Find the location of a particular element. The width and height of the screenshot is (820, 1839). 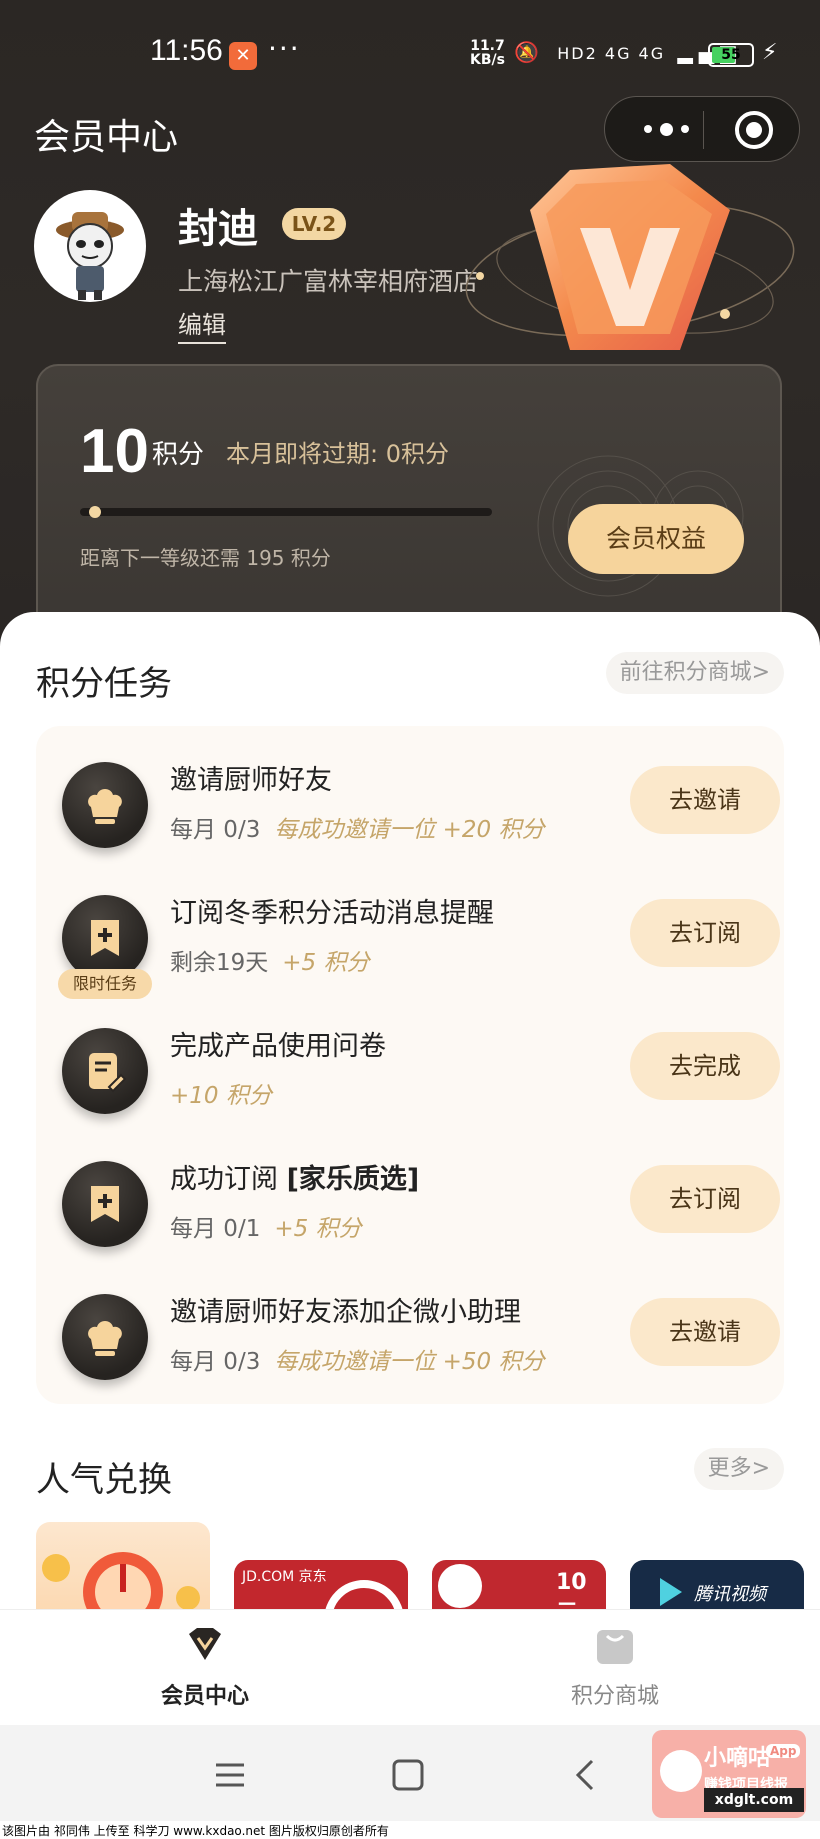

limited-task-badge: 限时任务 is located at coordinates (105, 984).